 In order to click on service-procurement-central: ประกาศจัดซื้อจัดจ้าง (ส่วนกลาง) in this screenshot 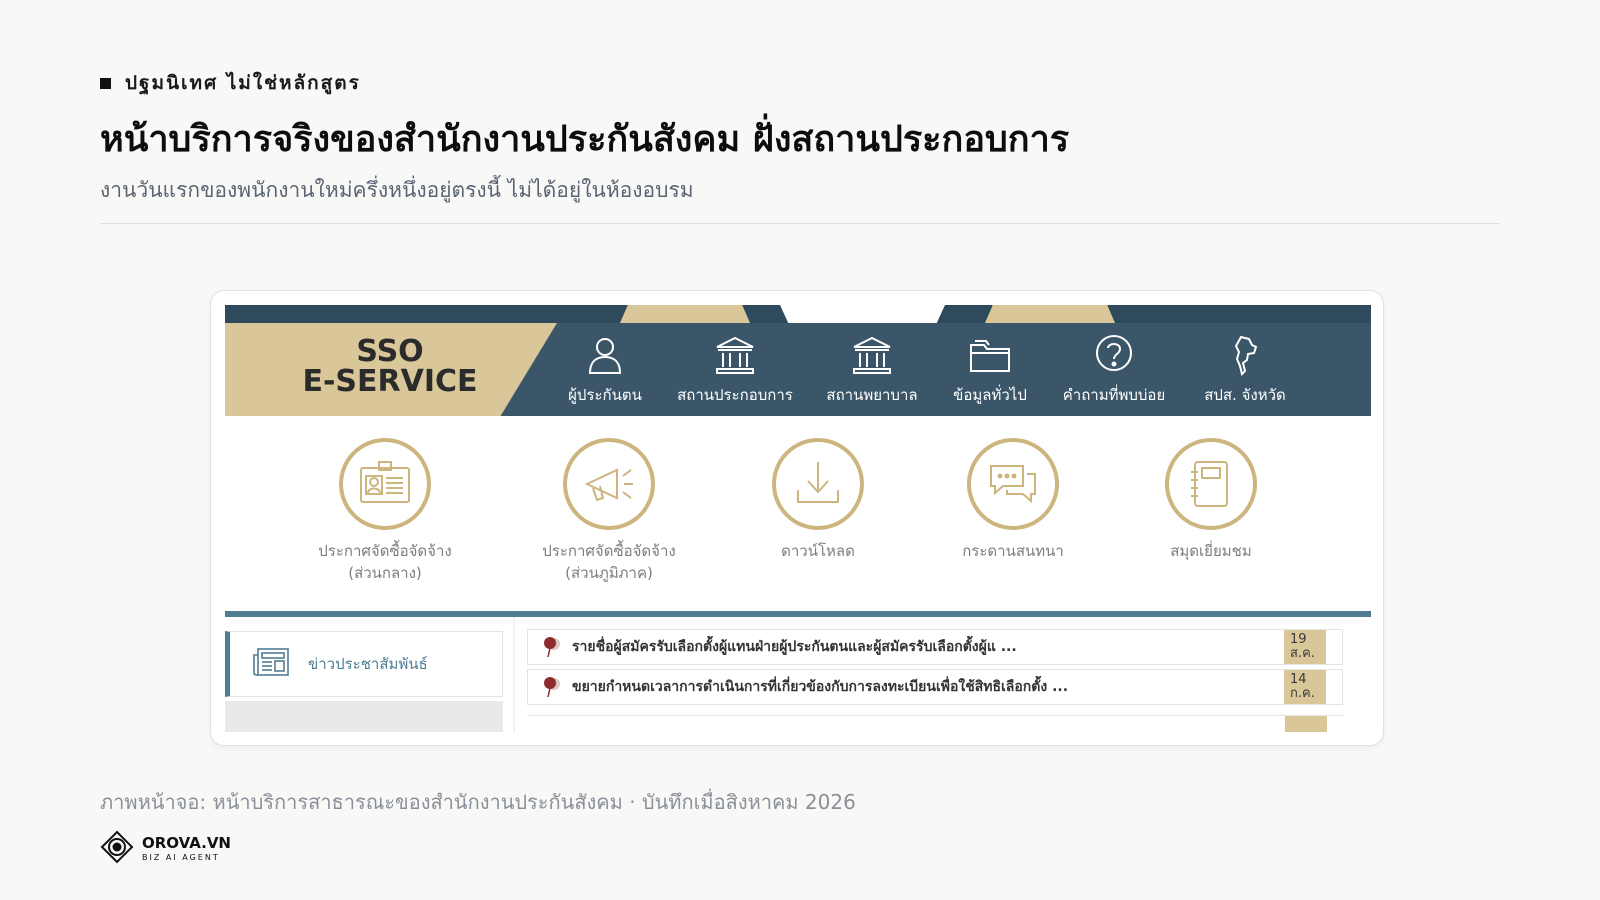, I will do `click(385, 511)`.